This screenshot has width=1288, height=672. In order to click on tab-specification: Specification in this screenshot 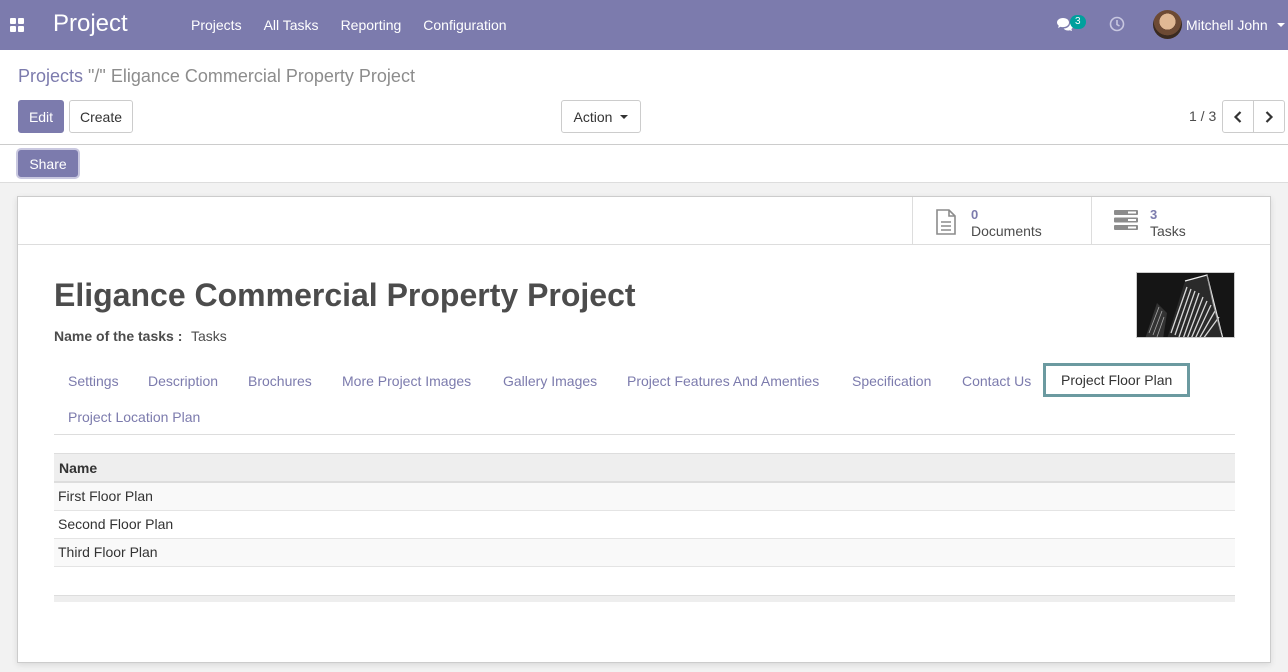, I will do `click(891, 381)`.